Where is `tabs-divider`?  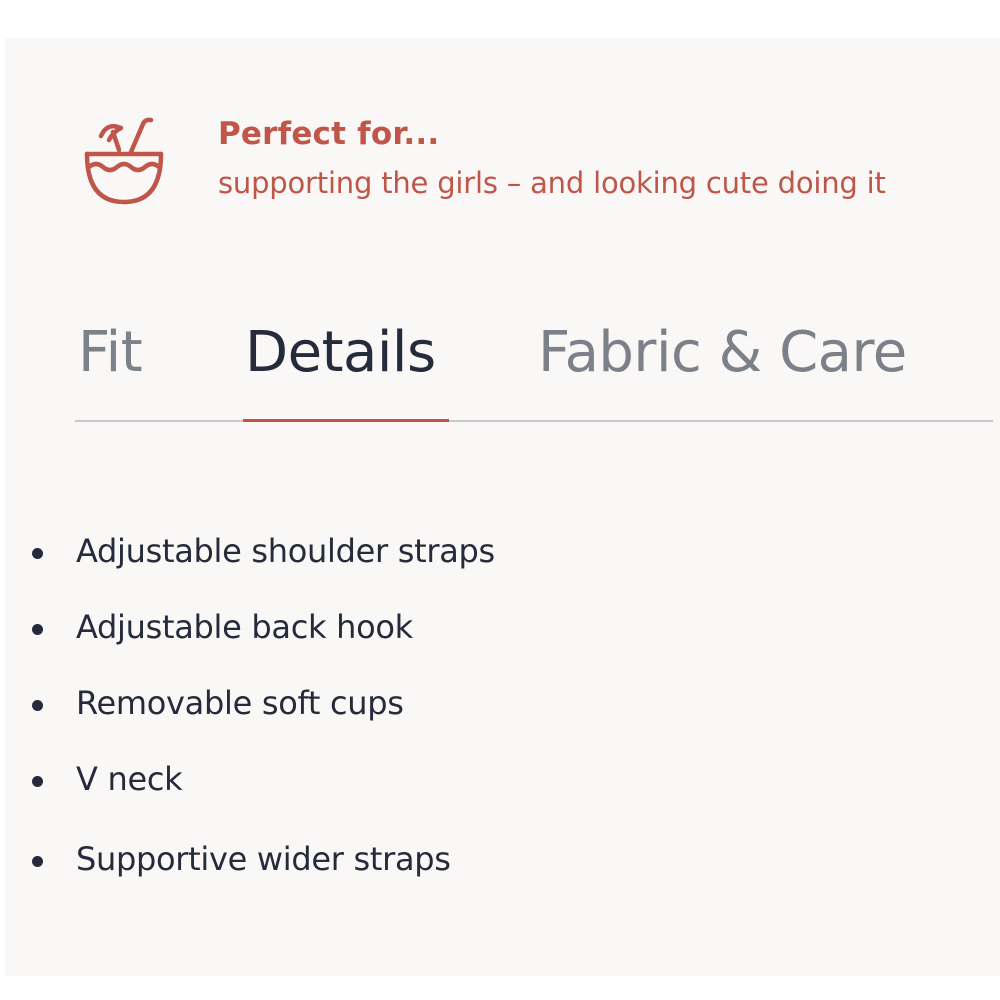 tabs-divider is located at coordinates (534, 421).